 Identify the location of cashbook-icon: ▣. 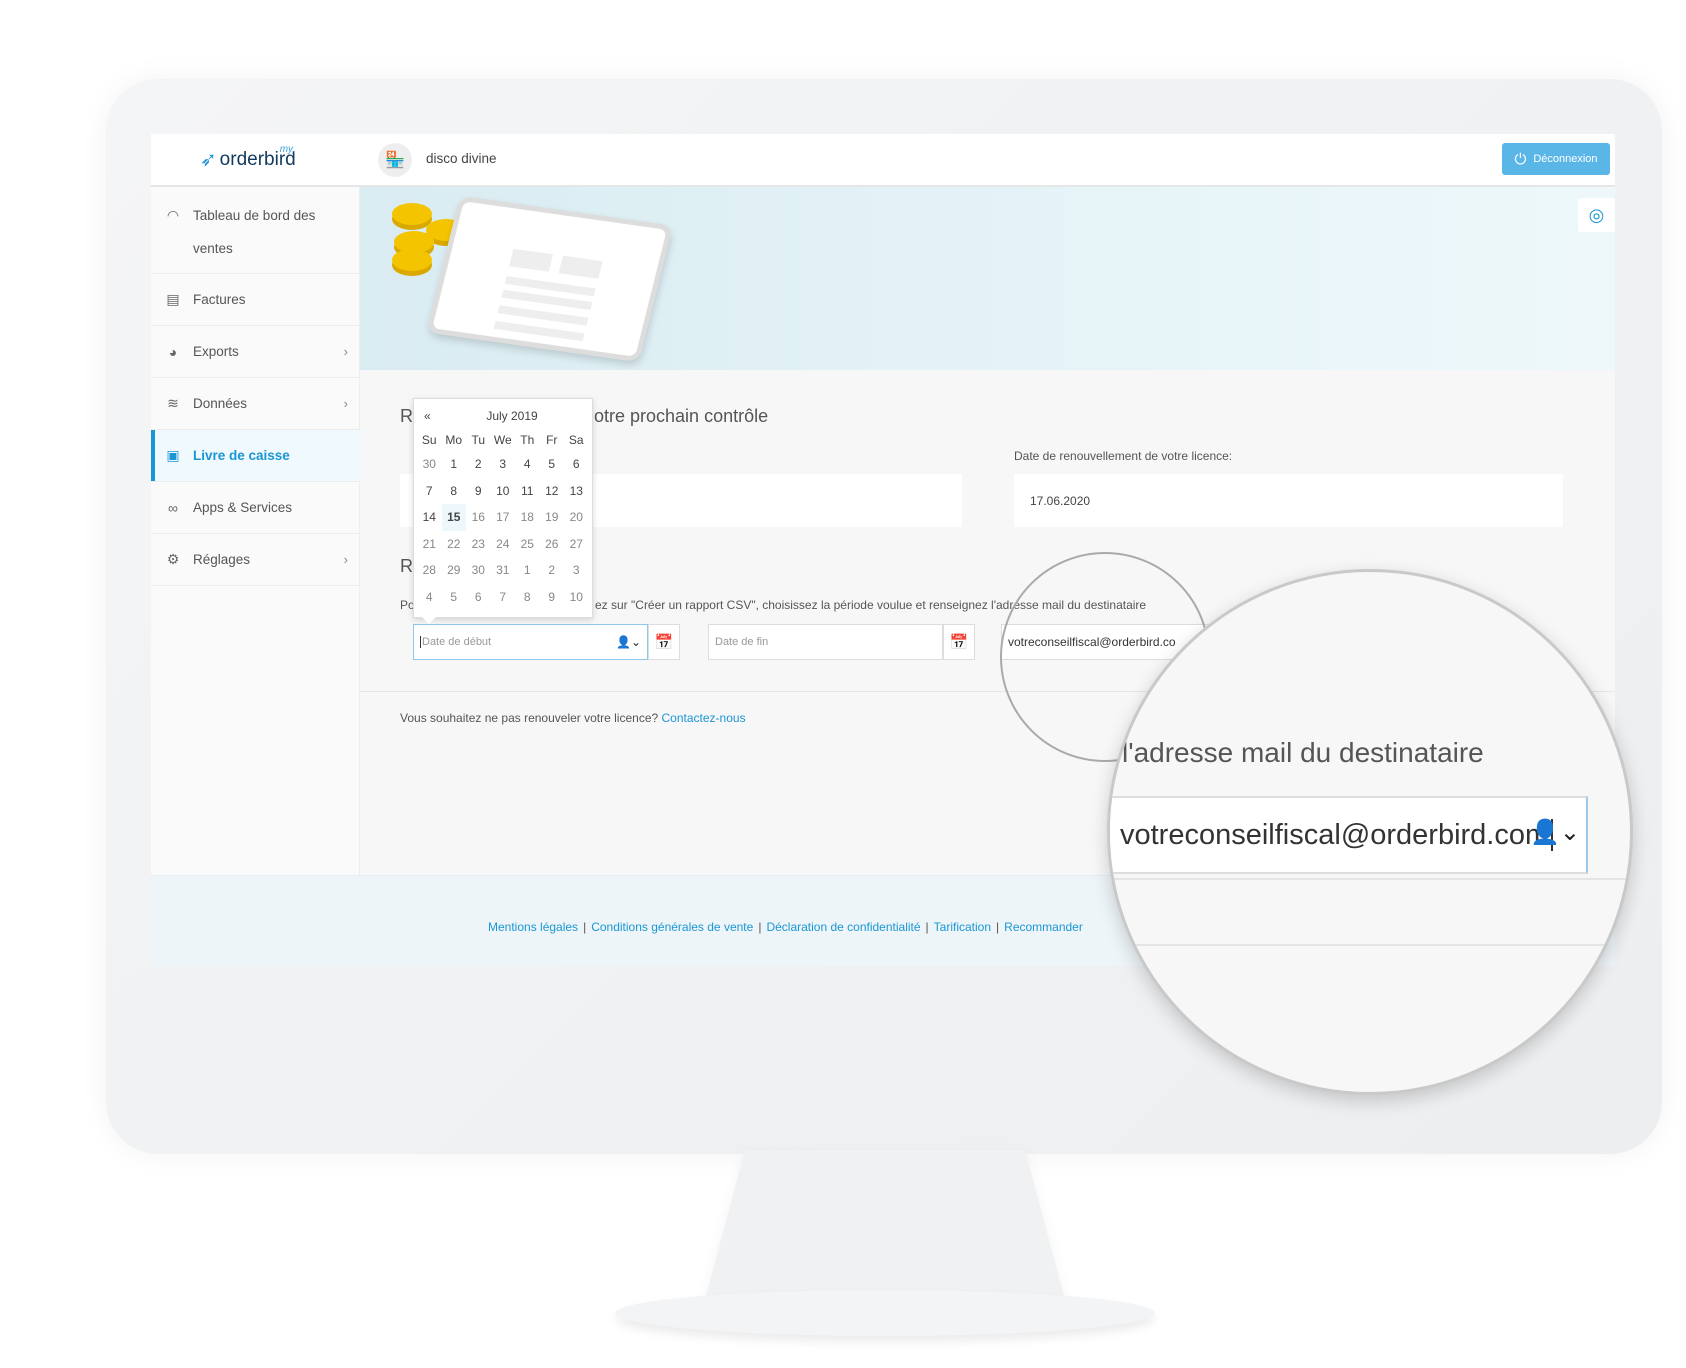
(173, 455).